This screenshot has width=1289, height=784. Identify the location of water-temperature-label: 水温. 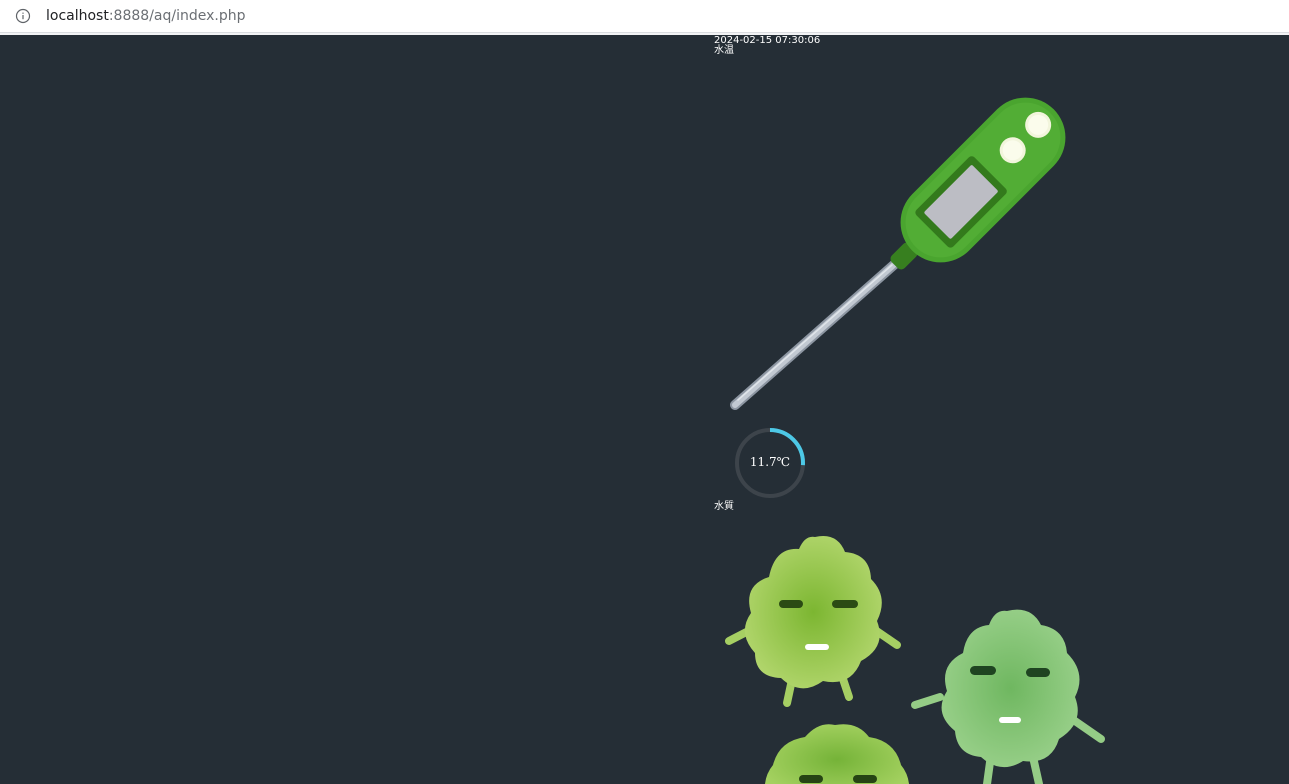
(724, 50).